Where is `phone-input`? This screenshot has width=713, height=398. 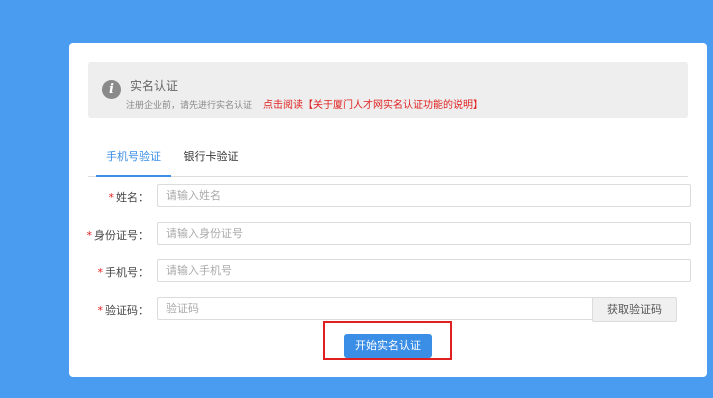 phone-input is located at coordinates (424, 270).